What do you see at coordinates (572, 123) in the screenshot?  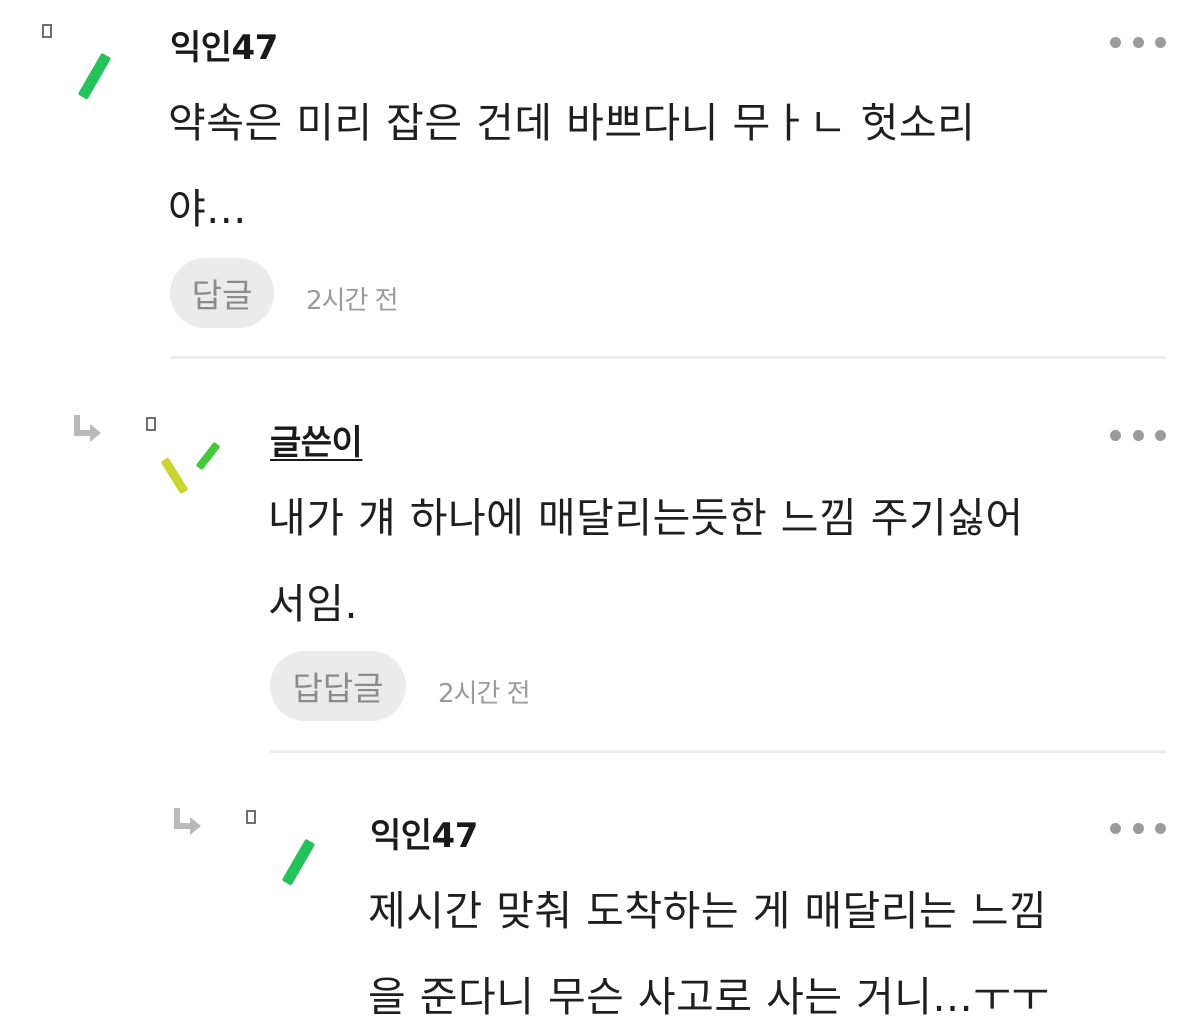 I see `comment-text-line: 약속은 미리 잡은 건데 바쁘다니 무ㅏㄴ 헛소리` at bounding box center [572, 123].